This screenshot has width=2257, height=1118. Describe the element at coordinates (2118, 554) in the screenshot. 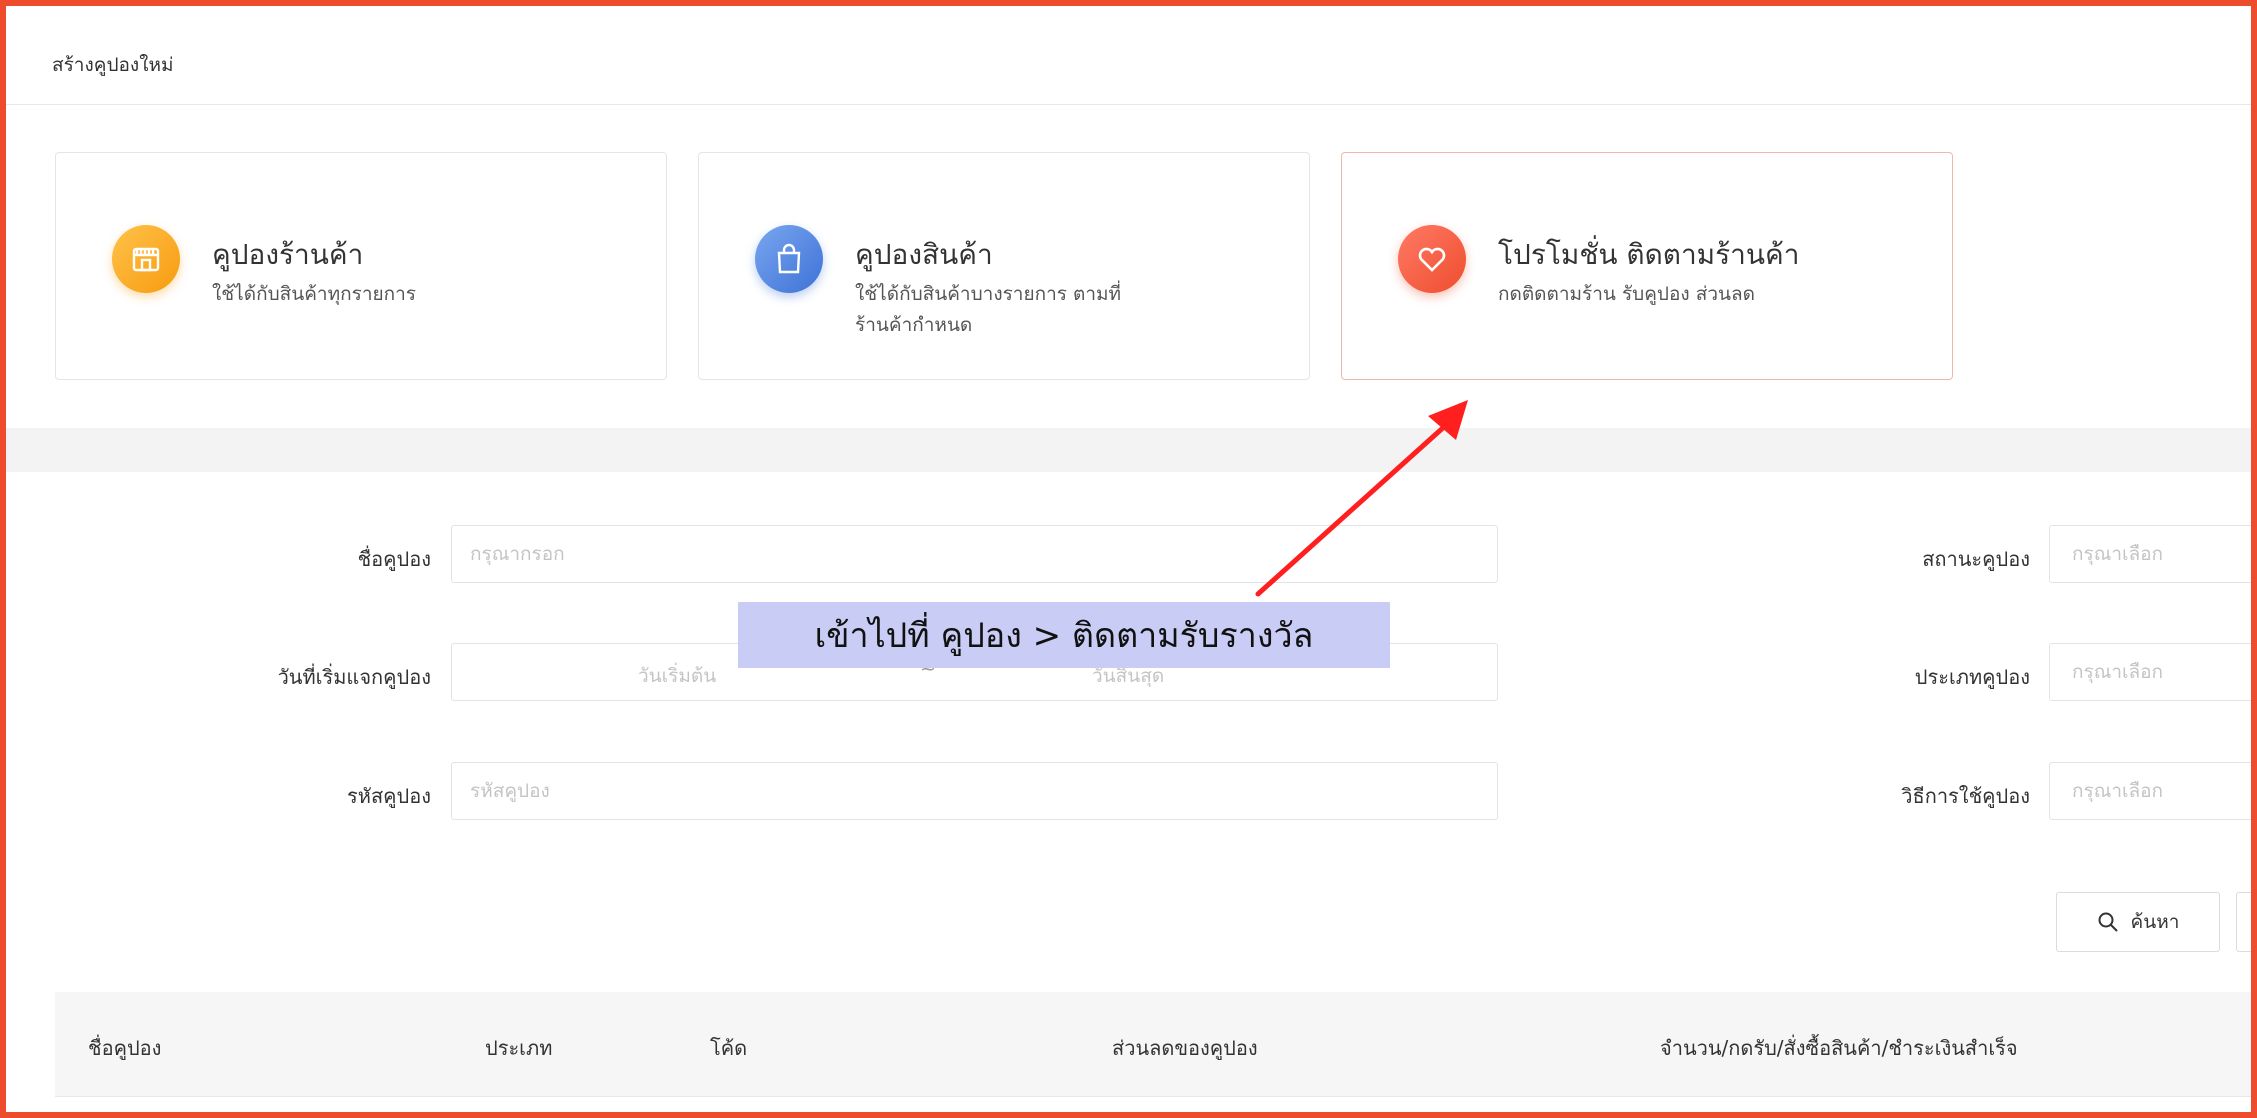

I see `coupon-status-placeholder: กรุณาเลือก` at that location.